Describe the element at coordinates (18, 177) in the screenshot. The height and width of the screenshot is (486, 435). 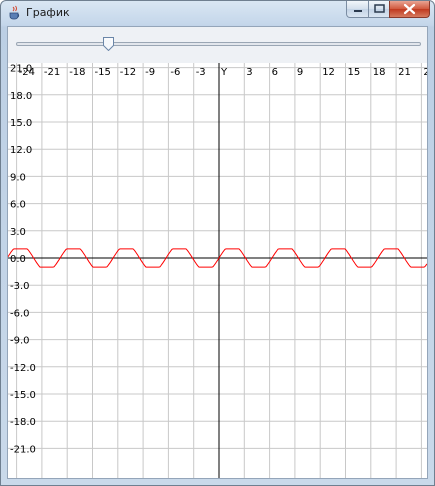
I see `y-tick-label: 9.0` at that location.